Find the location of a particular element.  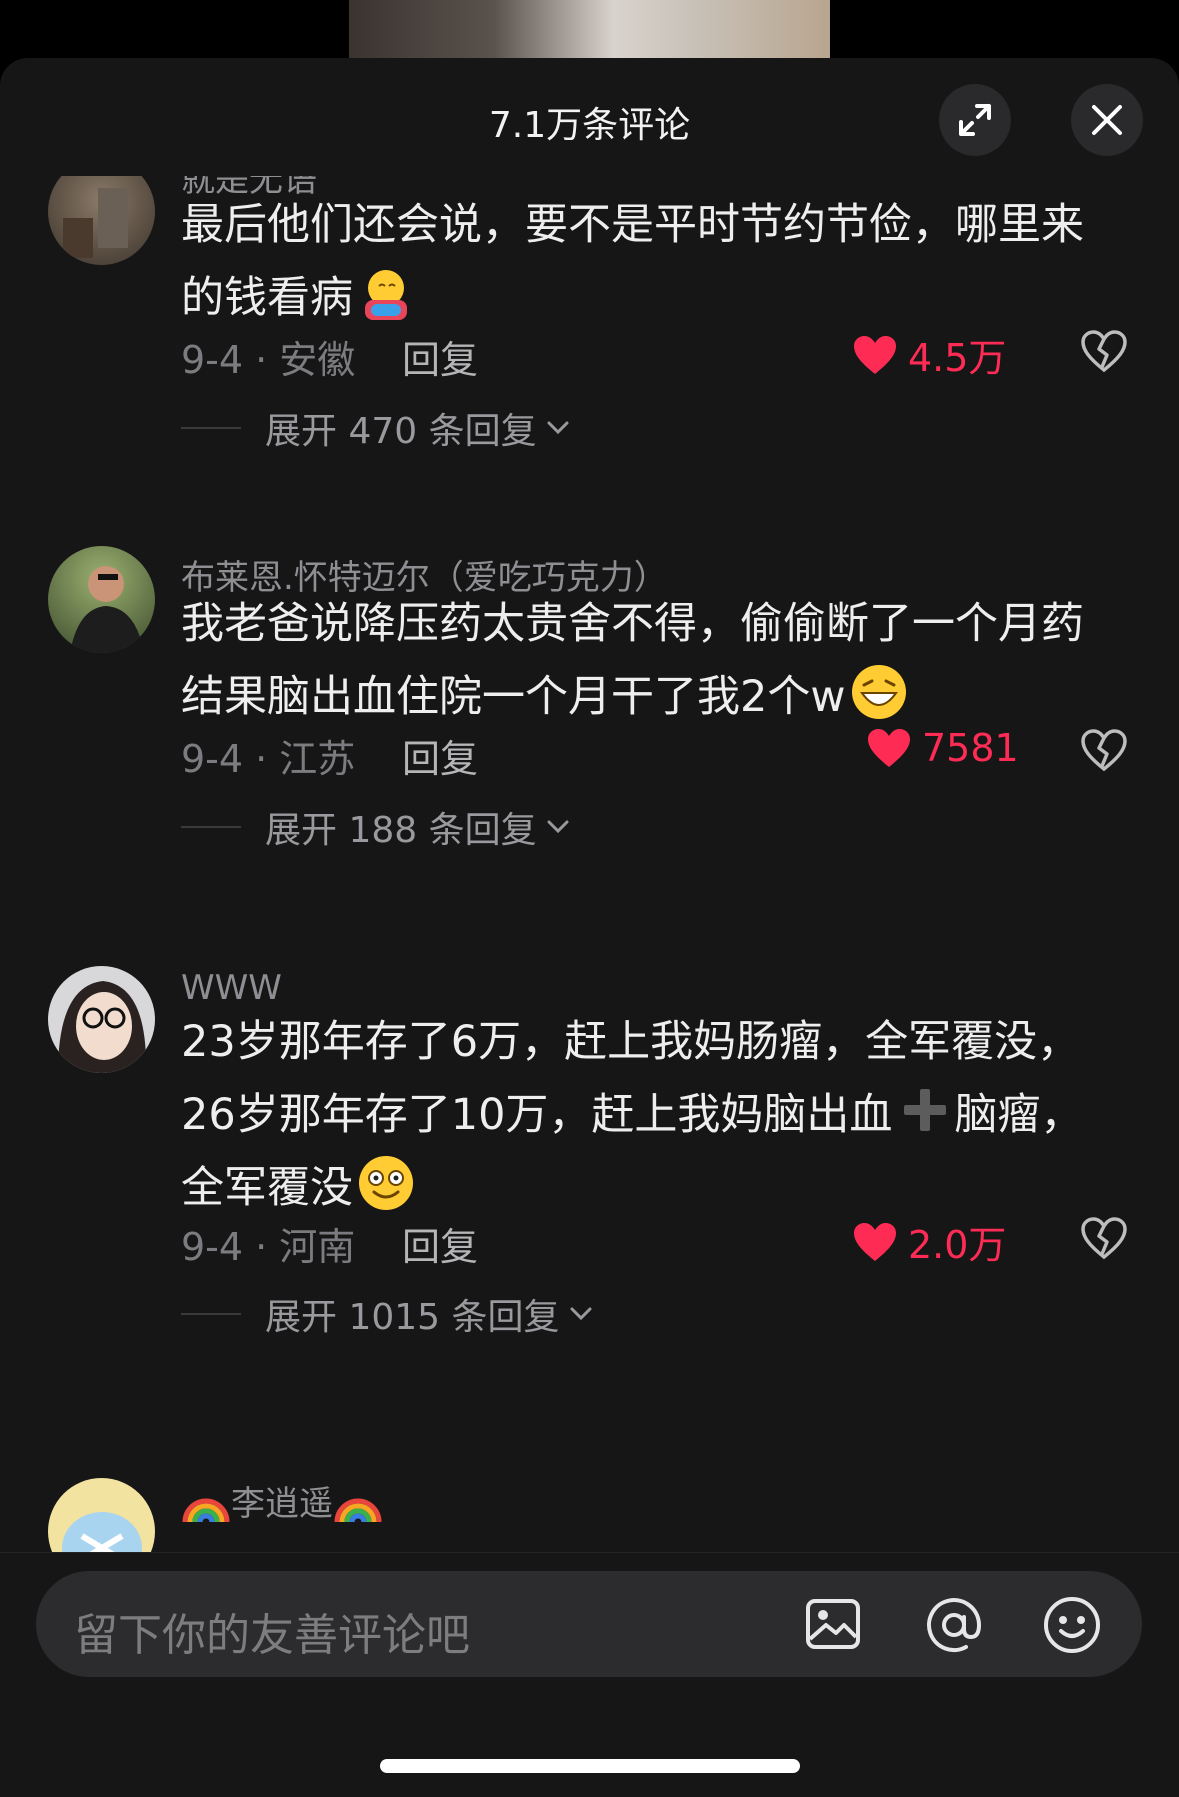

video-thumbnail is located at coordinates (589, 30).